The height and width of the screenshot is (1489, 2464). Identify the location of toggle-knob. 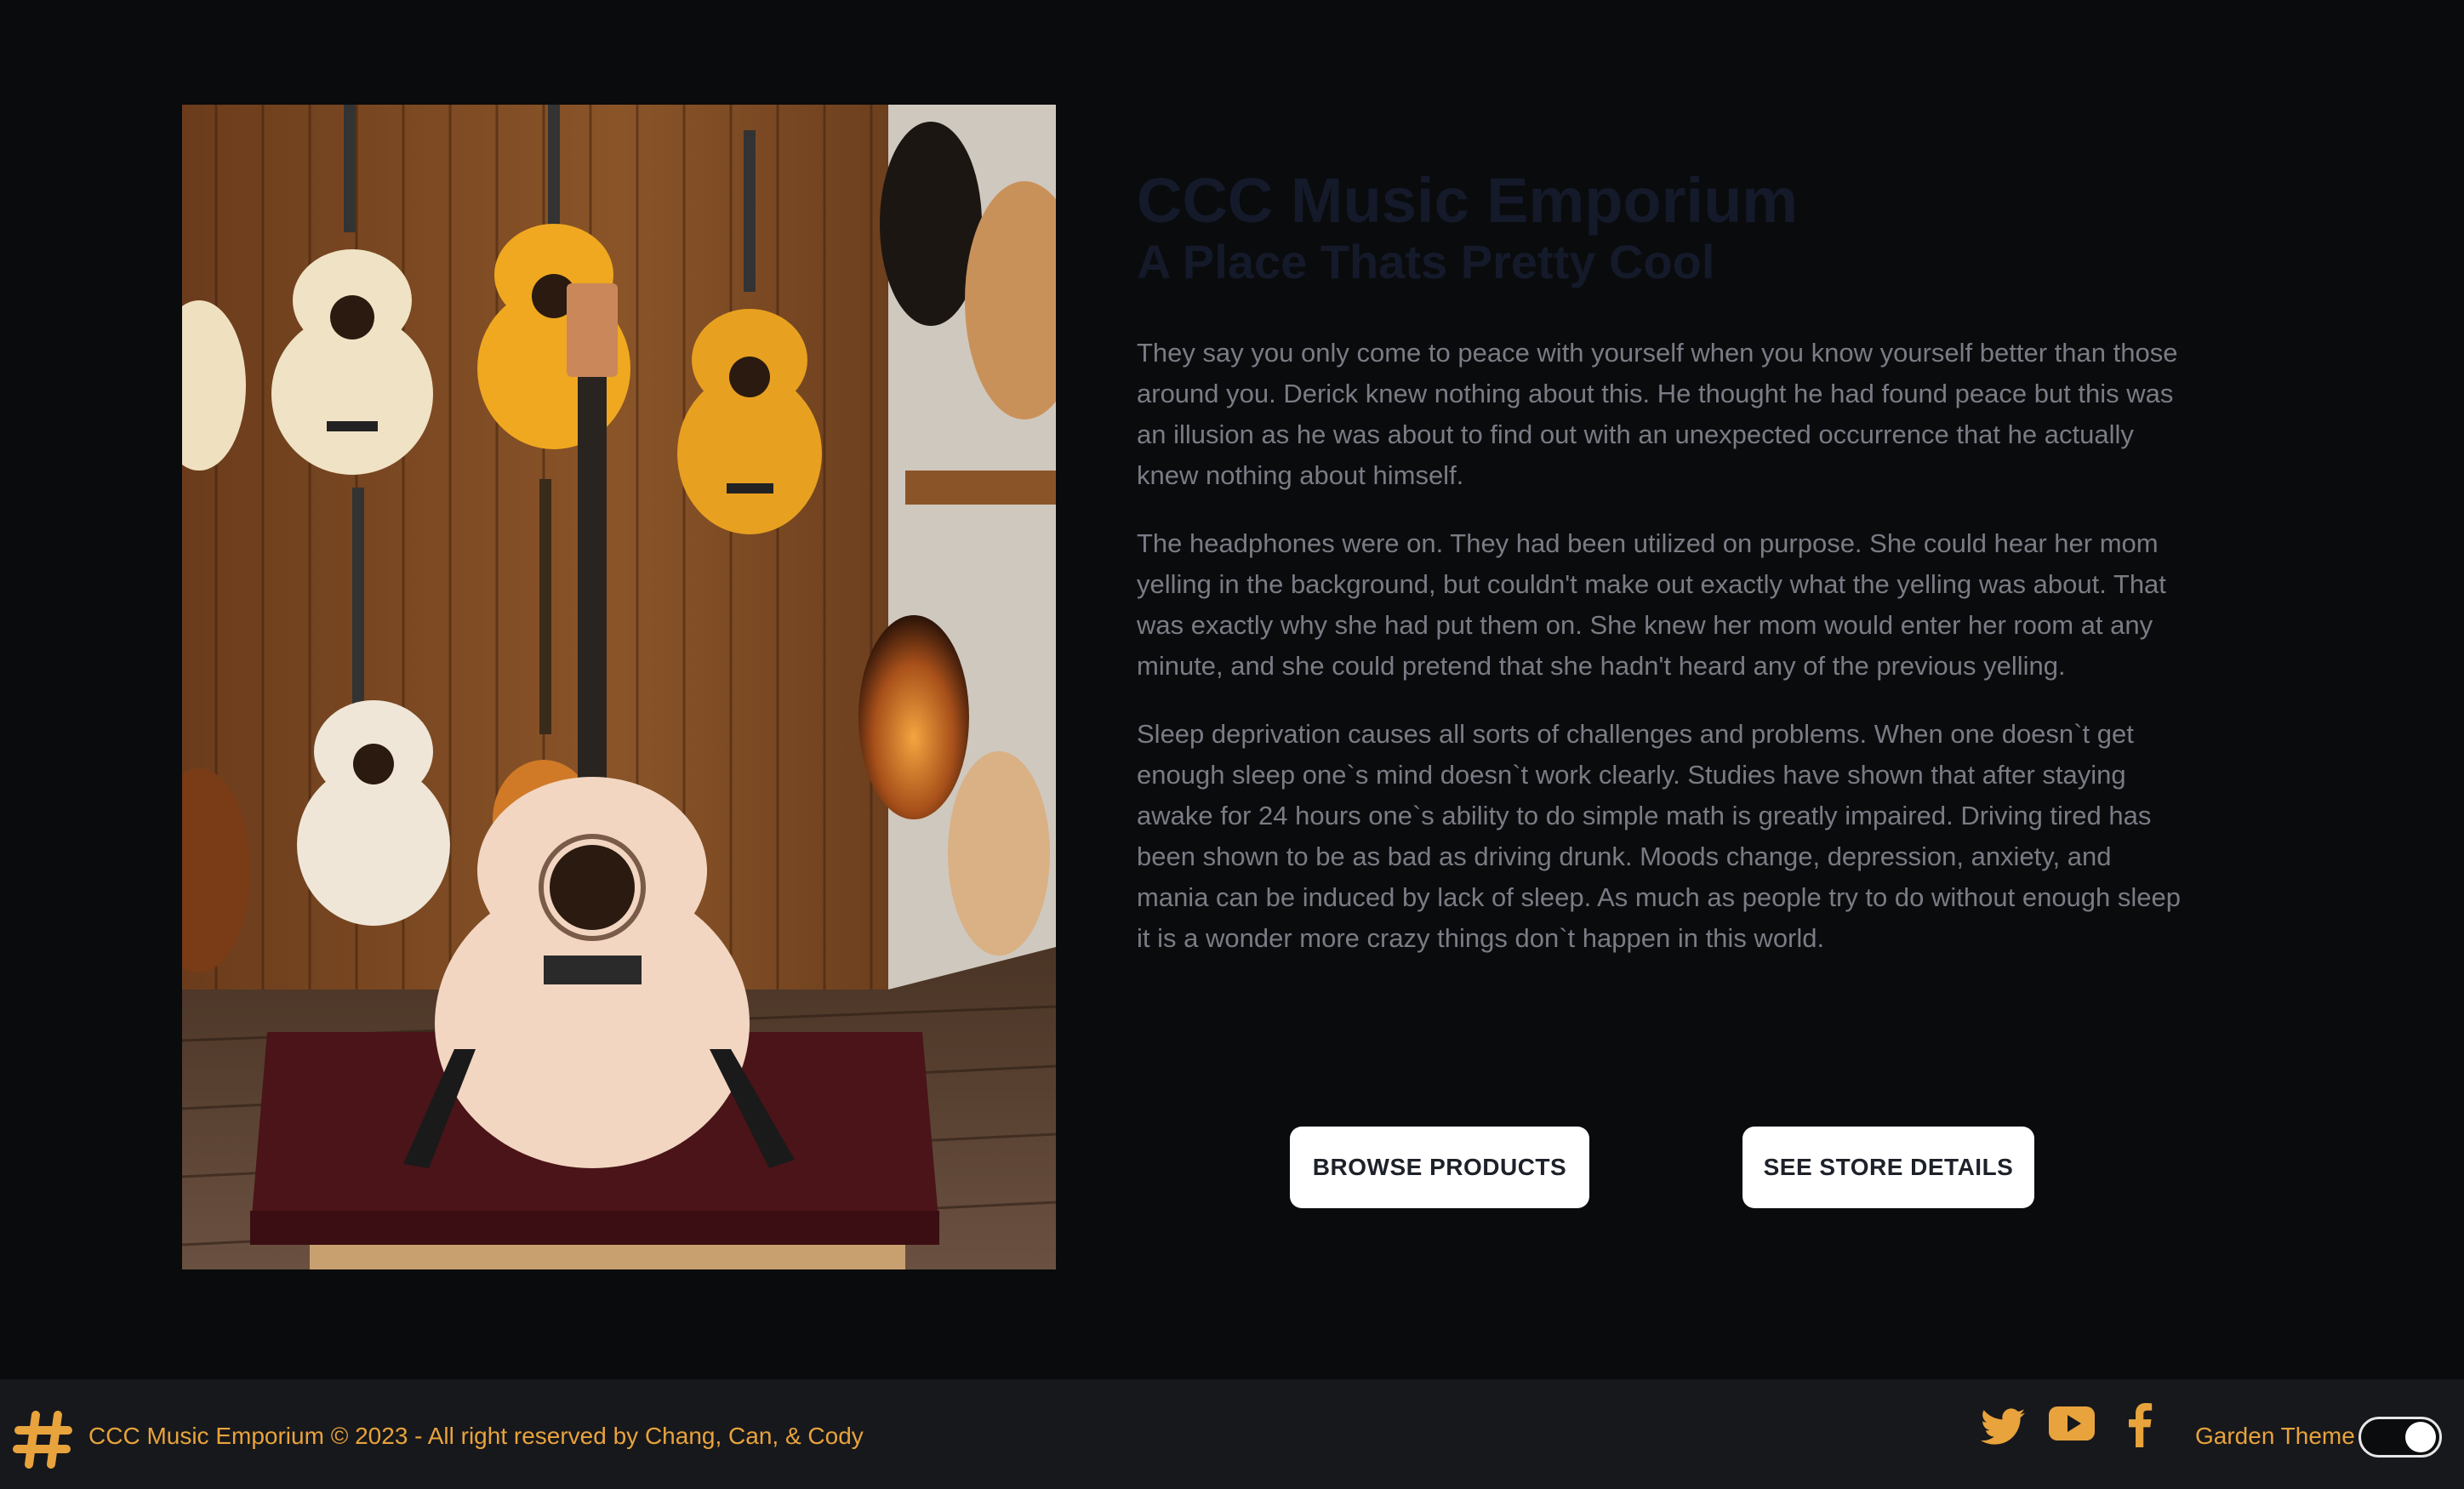
(2421, 1437).